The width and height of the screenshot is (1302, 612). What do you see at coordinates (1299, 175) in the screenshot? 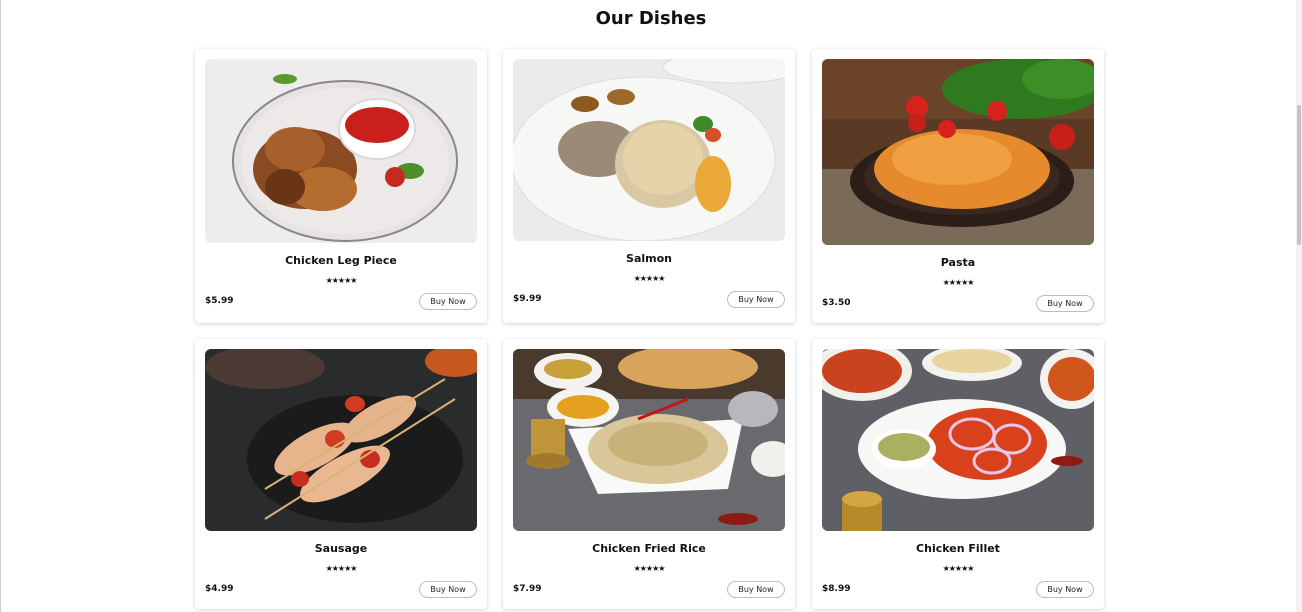
I see `scrollbar-thumb` at bounding box center [1299, 175].